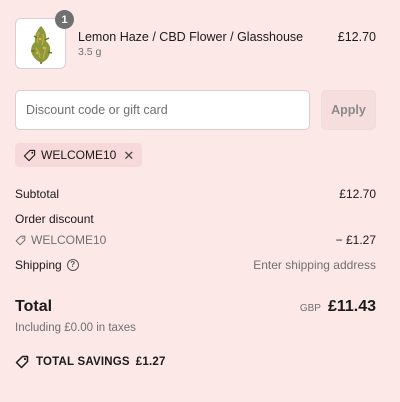 The width and height of the screenshot is (400, 402). Describe the element at coordinates (128, 155) in the screenshot. I see `remove-discount-icon: ✕` at that location.